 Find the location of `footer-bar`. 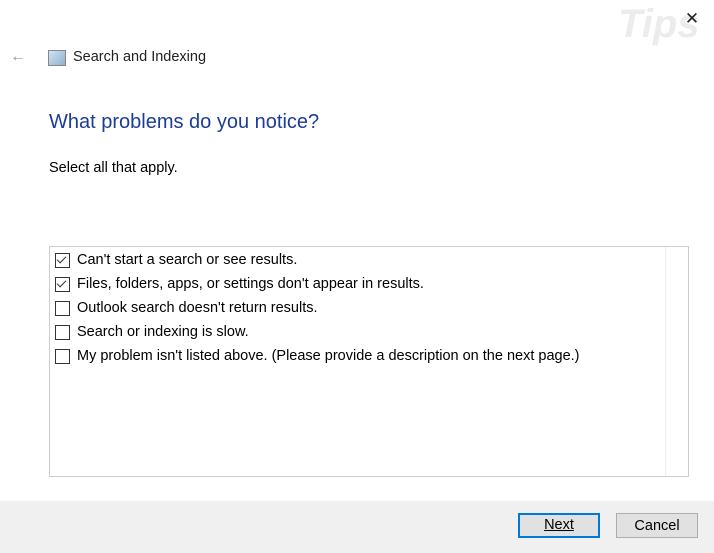

footer-bar is located at coordinates (357, 527).